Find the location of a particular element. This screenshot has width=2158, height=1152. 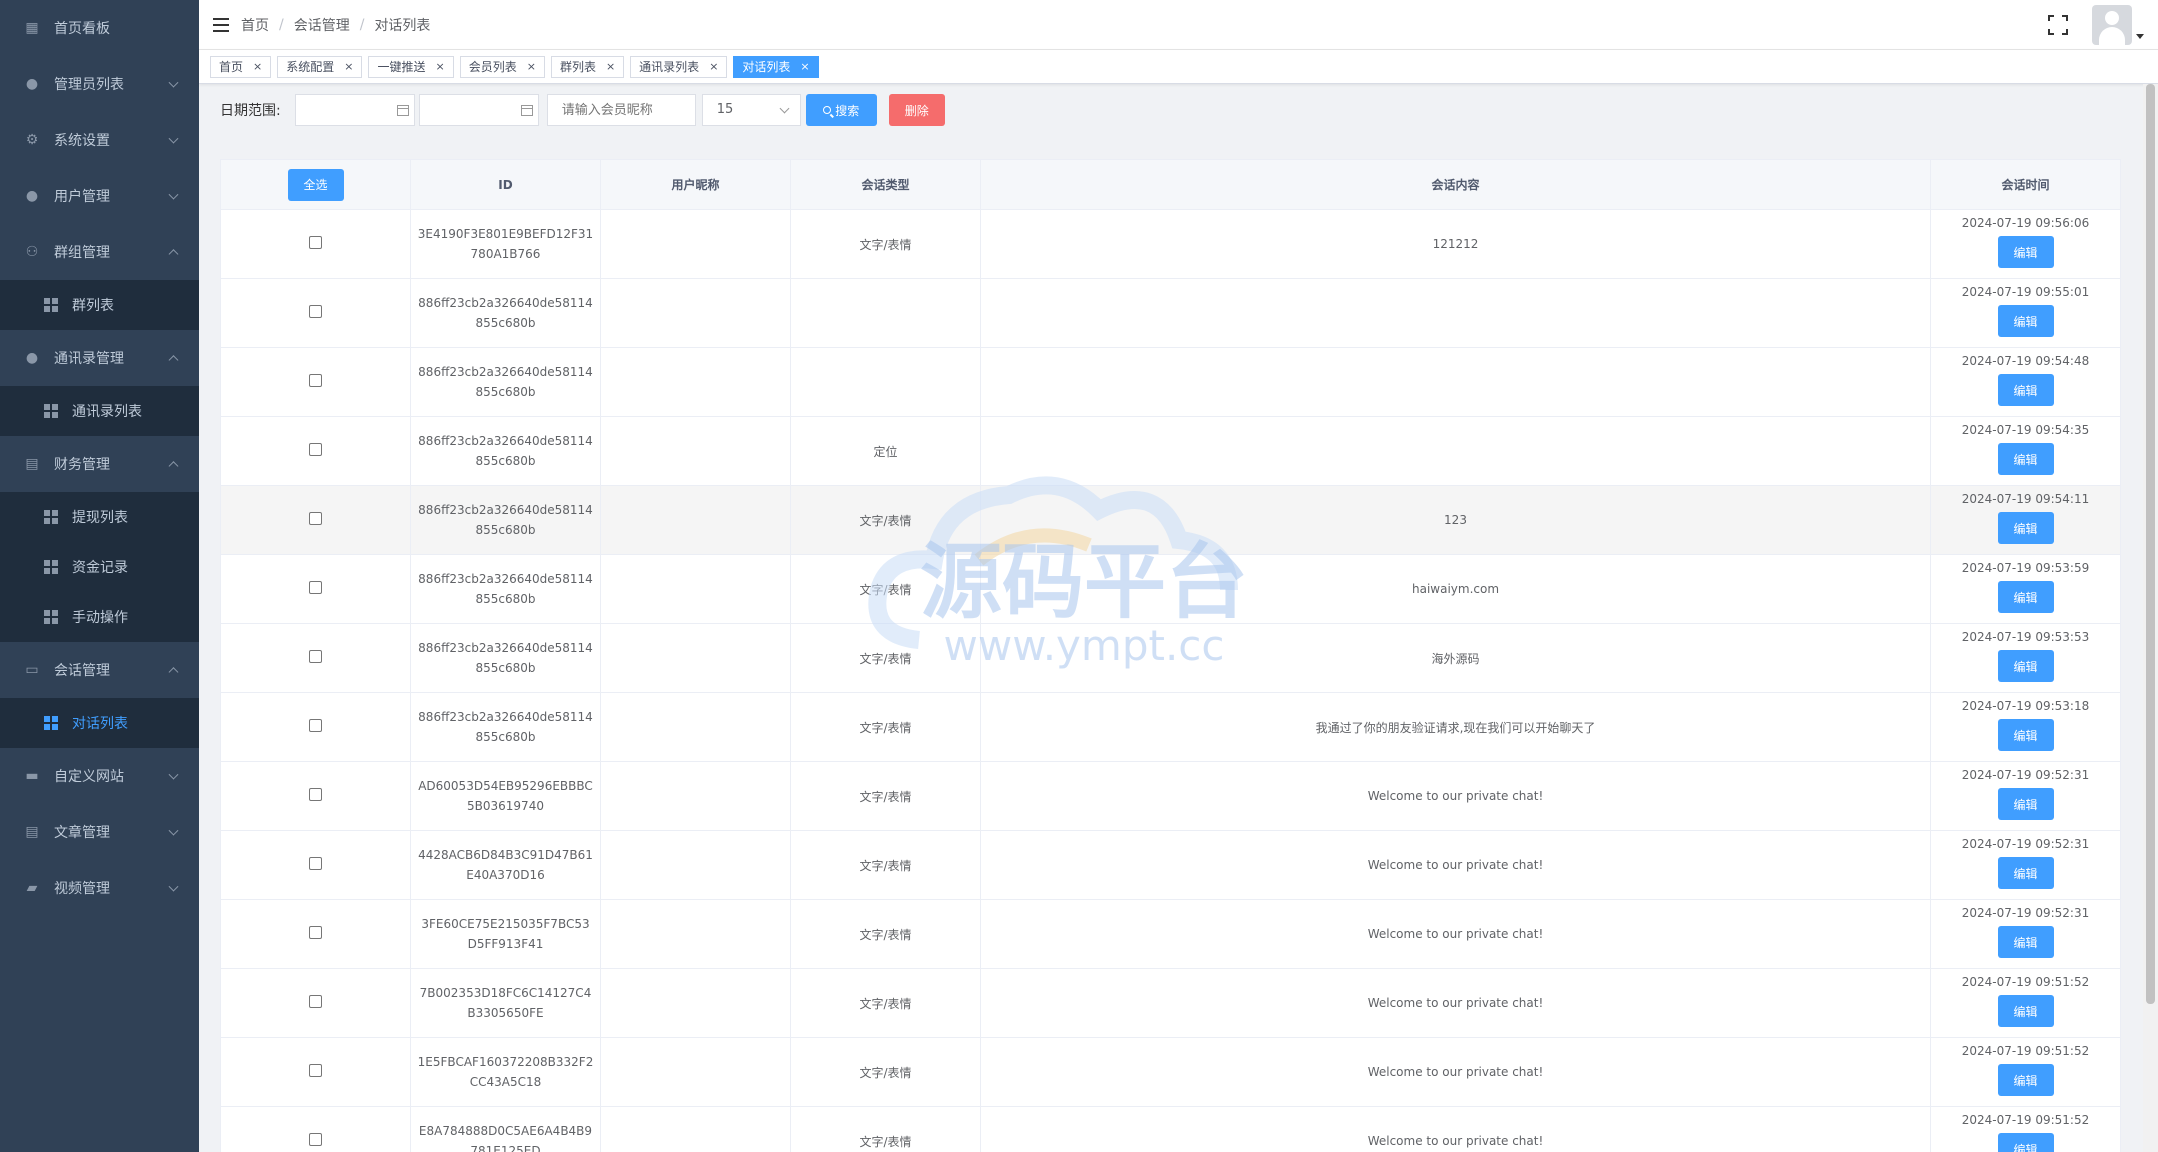

tag-4: 群列表 × is located at coordinates (587, 66).